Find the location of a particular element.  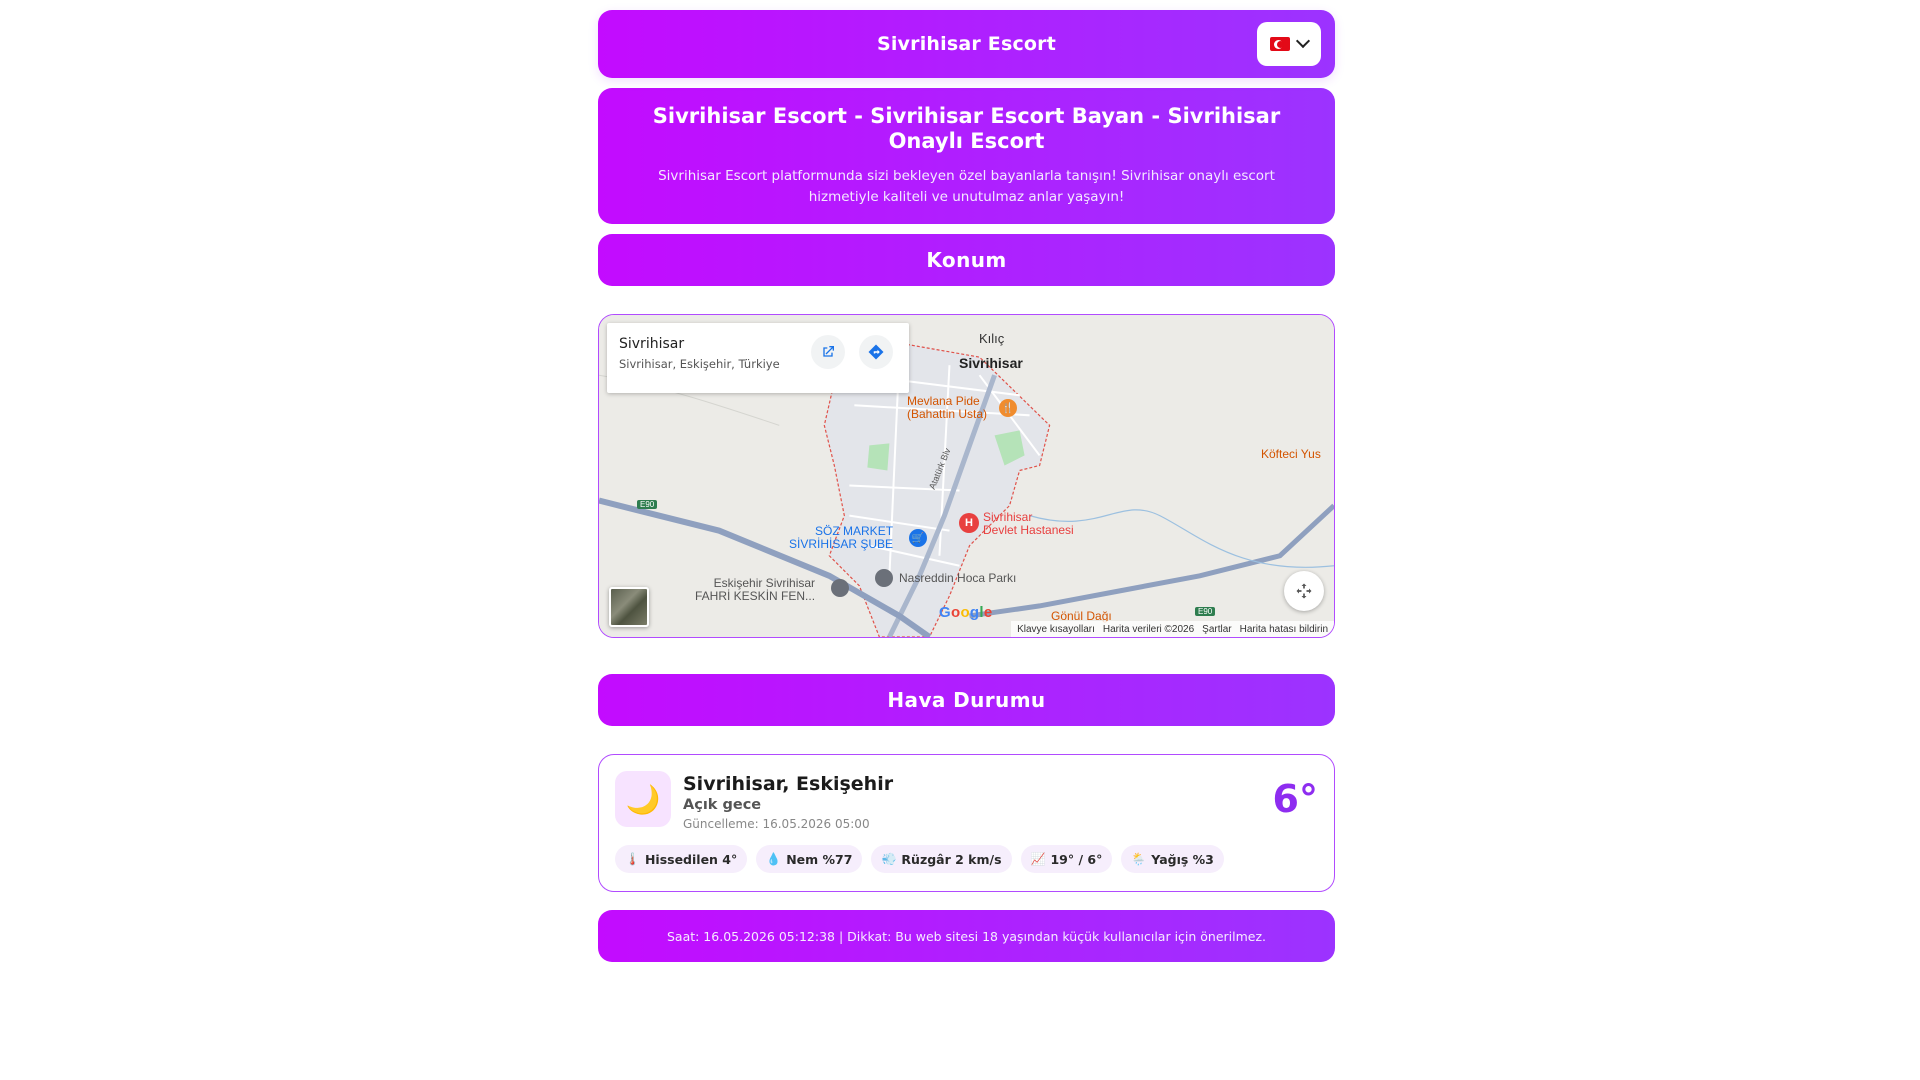

map-label-kilic: Kılıç is located at coordinates (992, 338).